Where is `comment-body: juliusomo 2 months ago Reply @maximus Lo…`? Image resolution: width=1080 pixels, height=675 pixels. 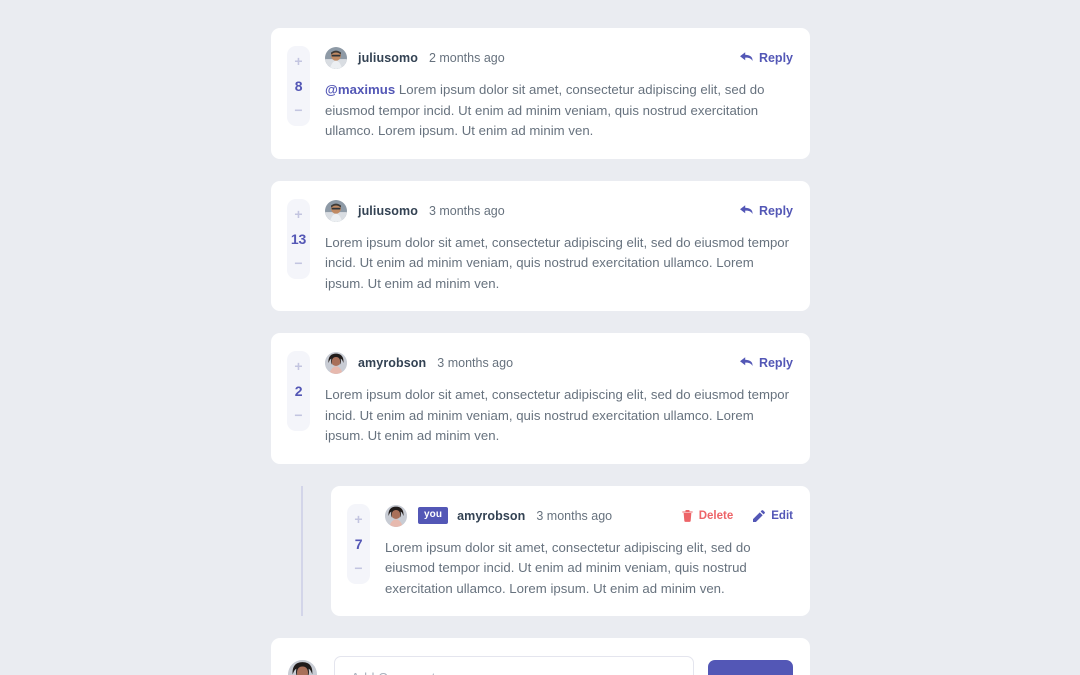
comment-body: juliusomo 2 months ago Reply @maximus Lo… is located at coordinates (559, 93).